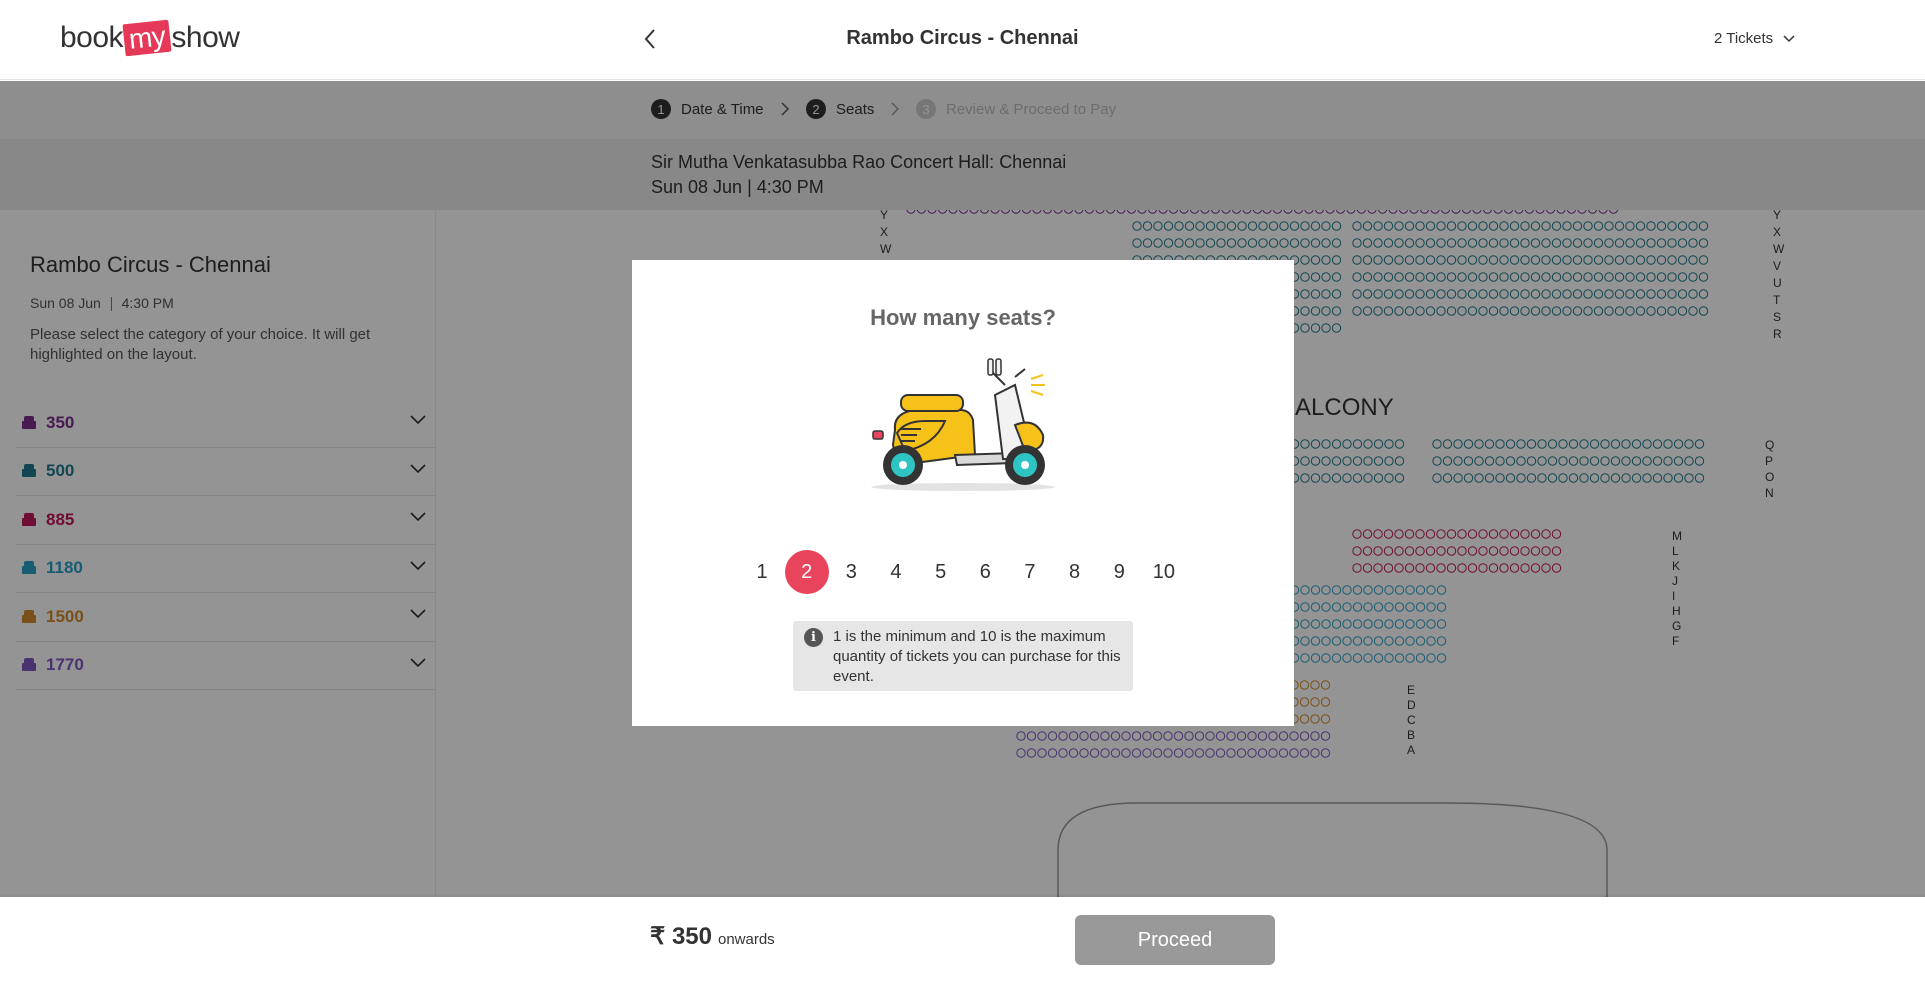  I want to click on quantity-option-1: 1, so click(762, 572).